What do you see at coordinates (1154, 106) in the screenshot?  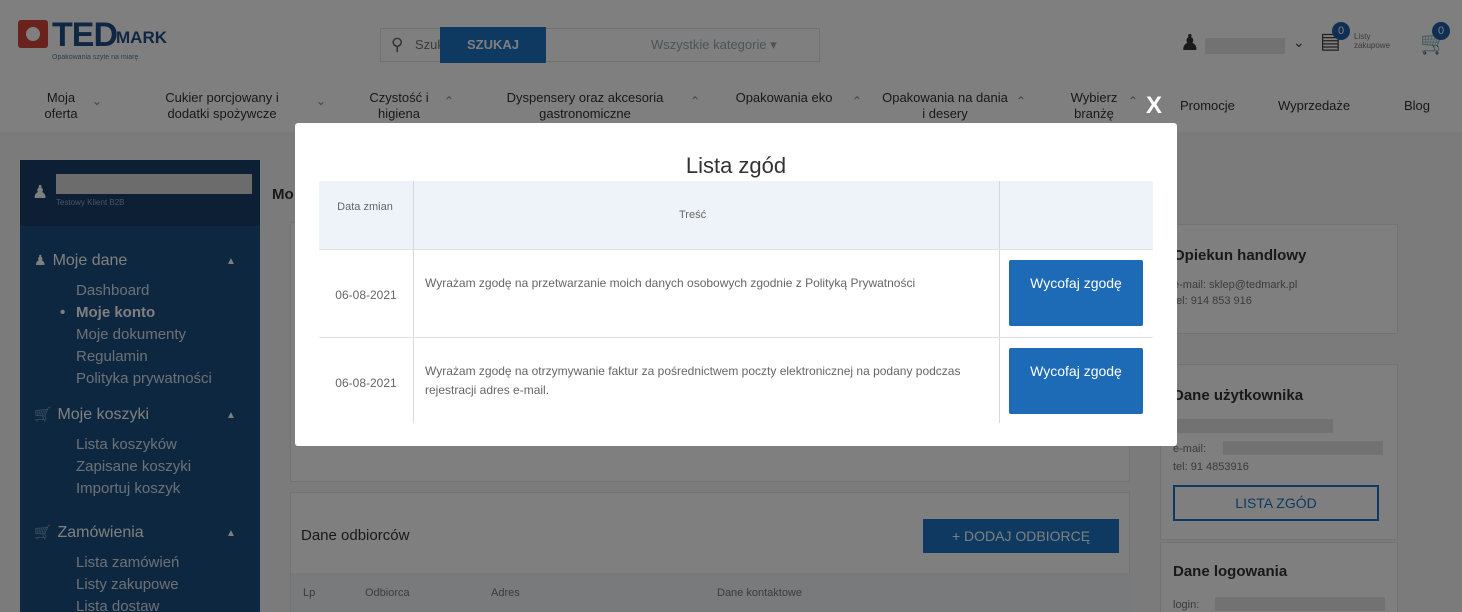 I see `close-icon: X` at bounding box center [1154, 106].